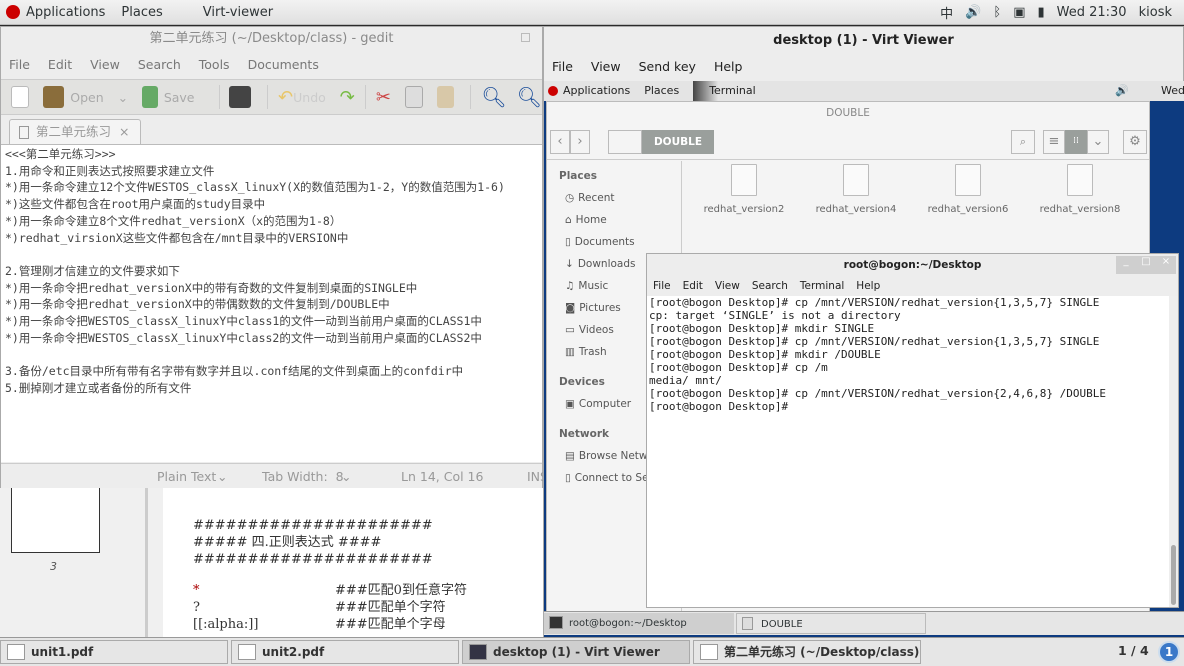 The width and height of the screenshot is (1184, 666). I want to click on guest-active-app: Terminal, so click(724, 91).